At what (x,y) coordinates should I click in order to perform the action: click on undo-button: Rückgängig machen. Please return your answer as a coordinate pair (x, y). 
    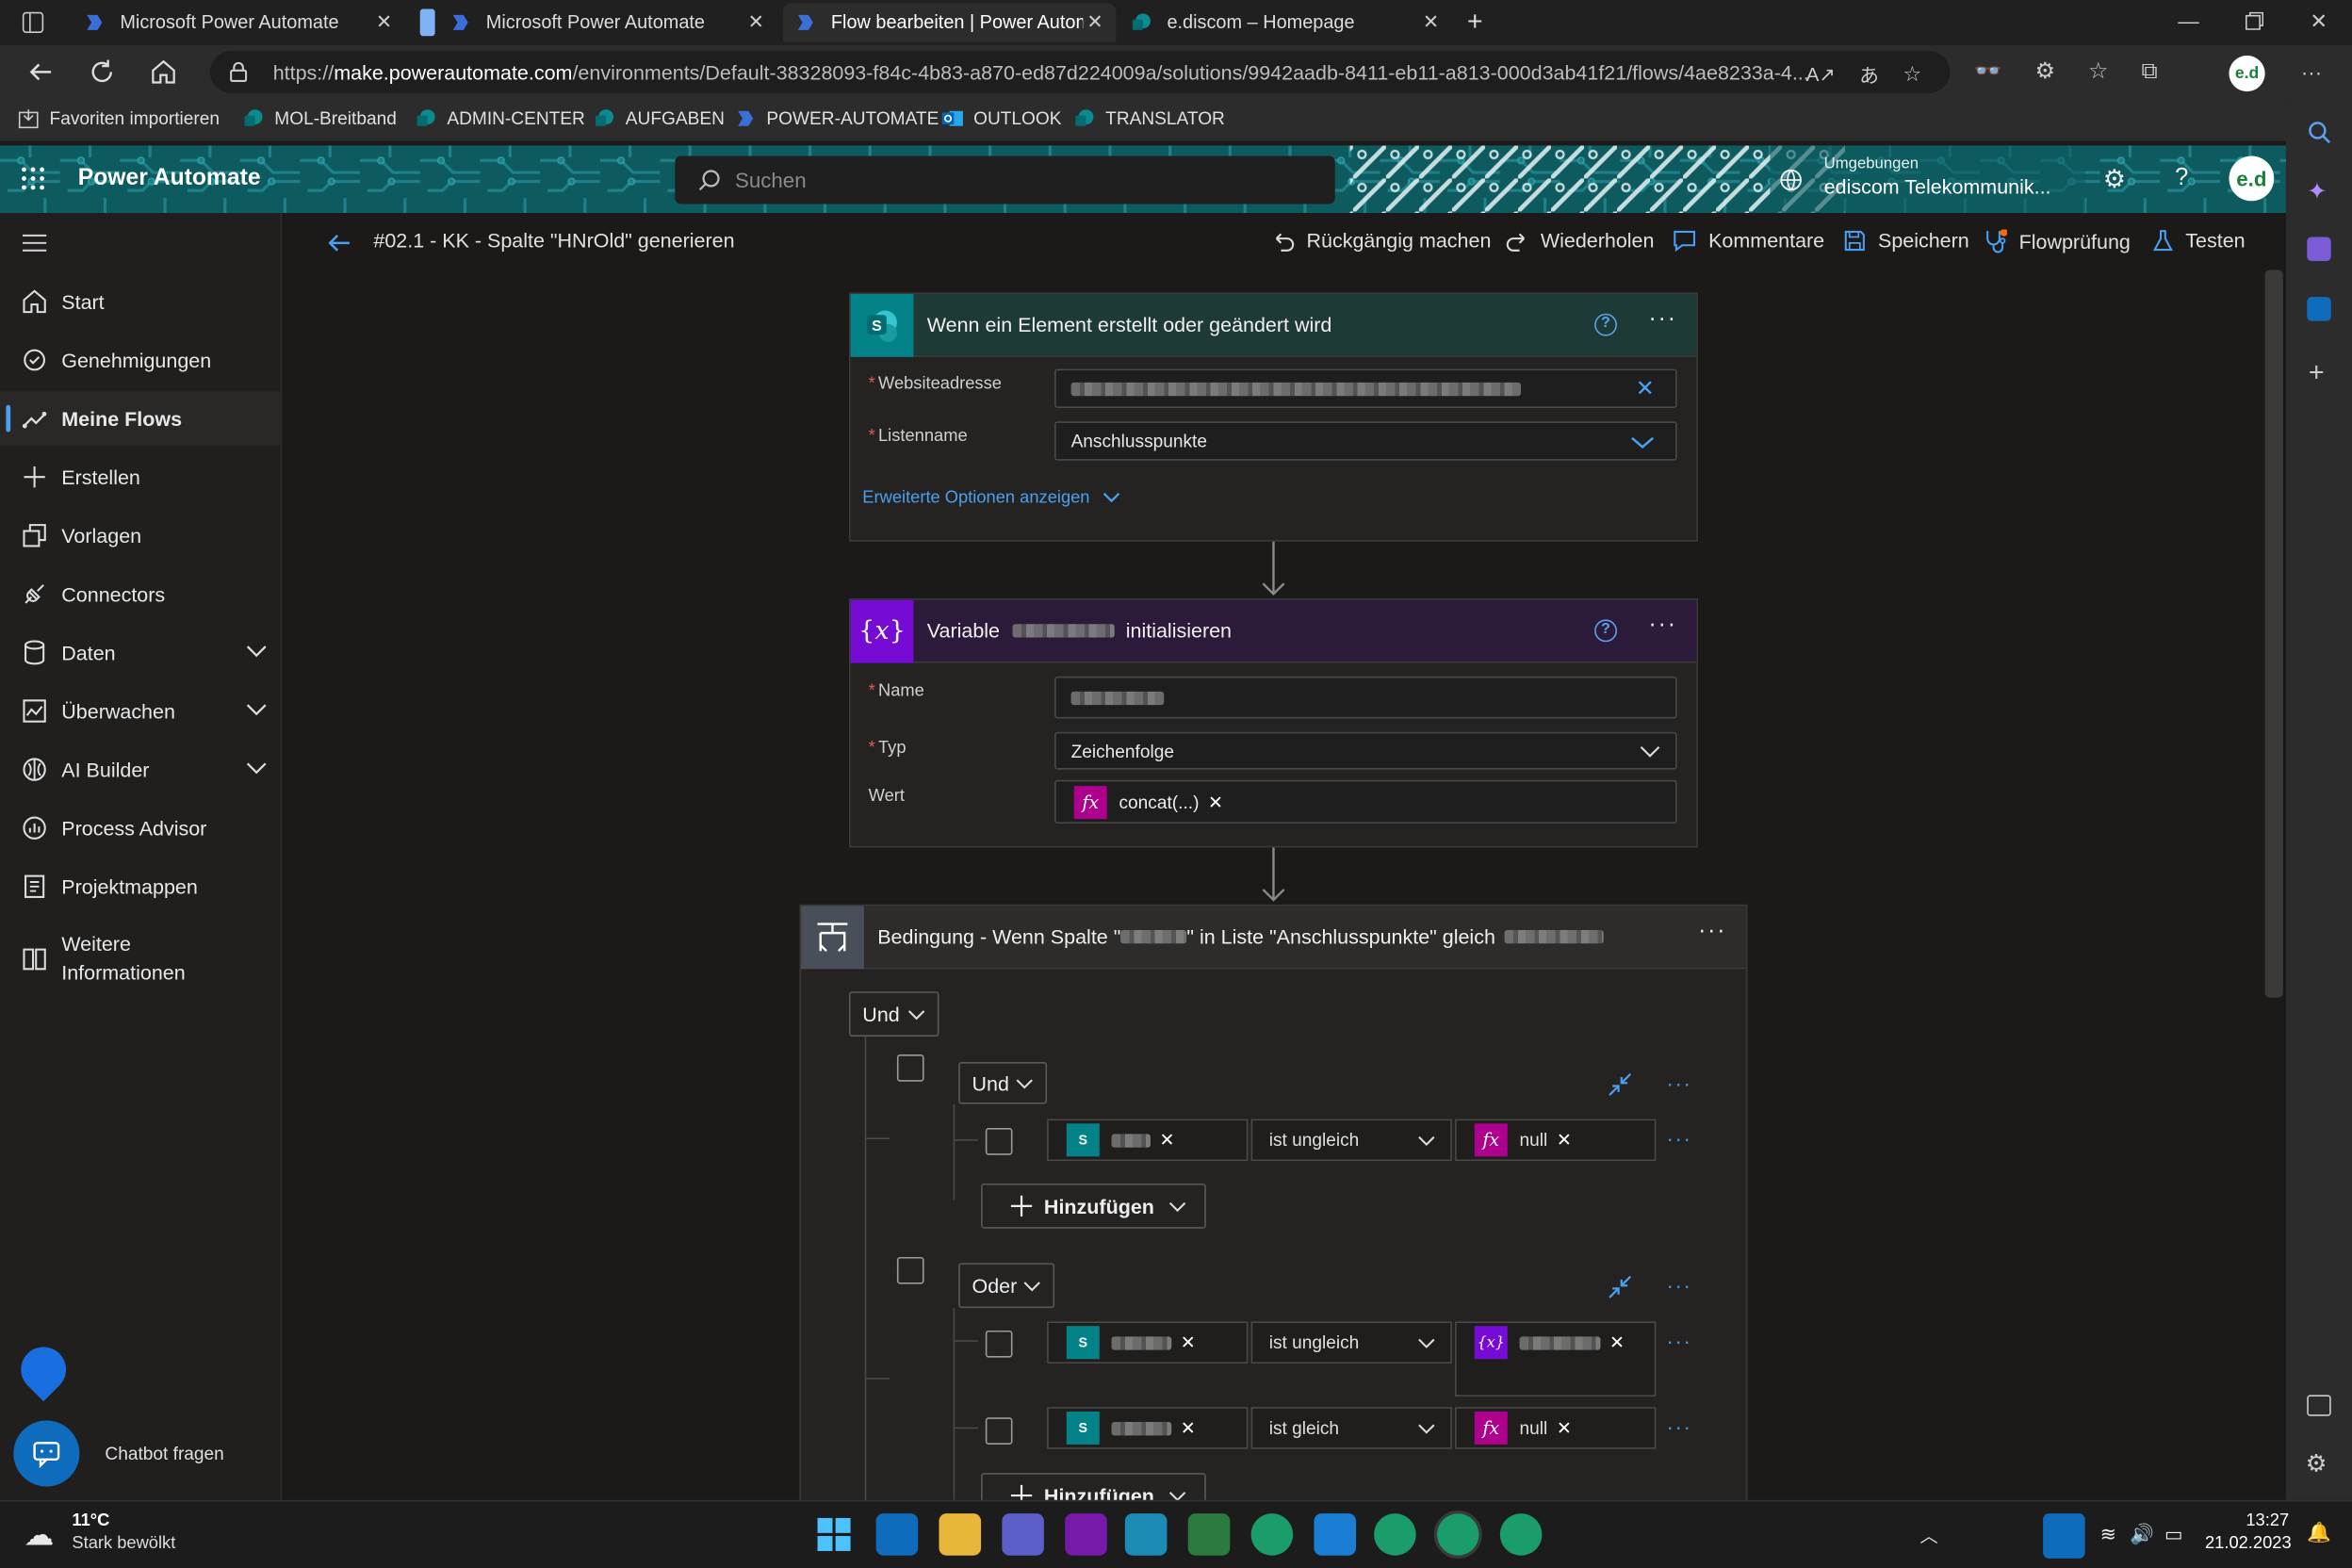
    Looking at the image, I should click on (1381, 241).